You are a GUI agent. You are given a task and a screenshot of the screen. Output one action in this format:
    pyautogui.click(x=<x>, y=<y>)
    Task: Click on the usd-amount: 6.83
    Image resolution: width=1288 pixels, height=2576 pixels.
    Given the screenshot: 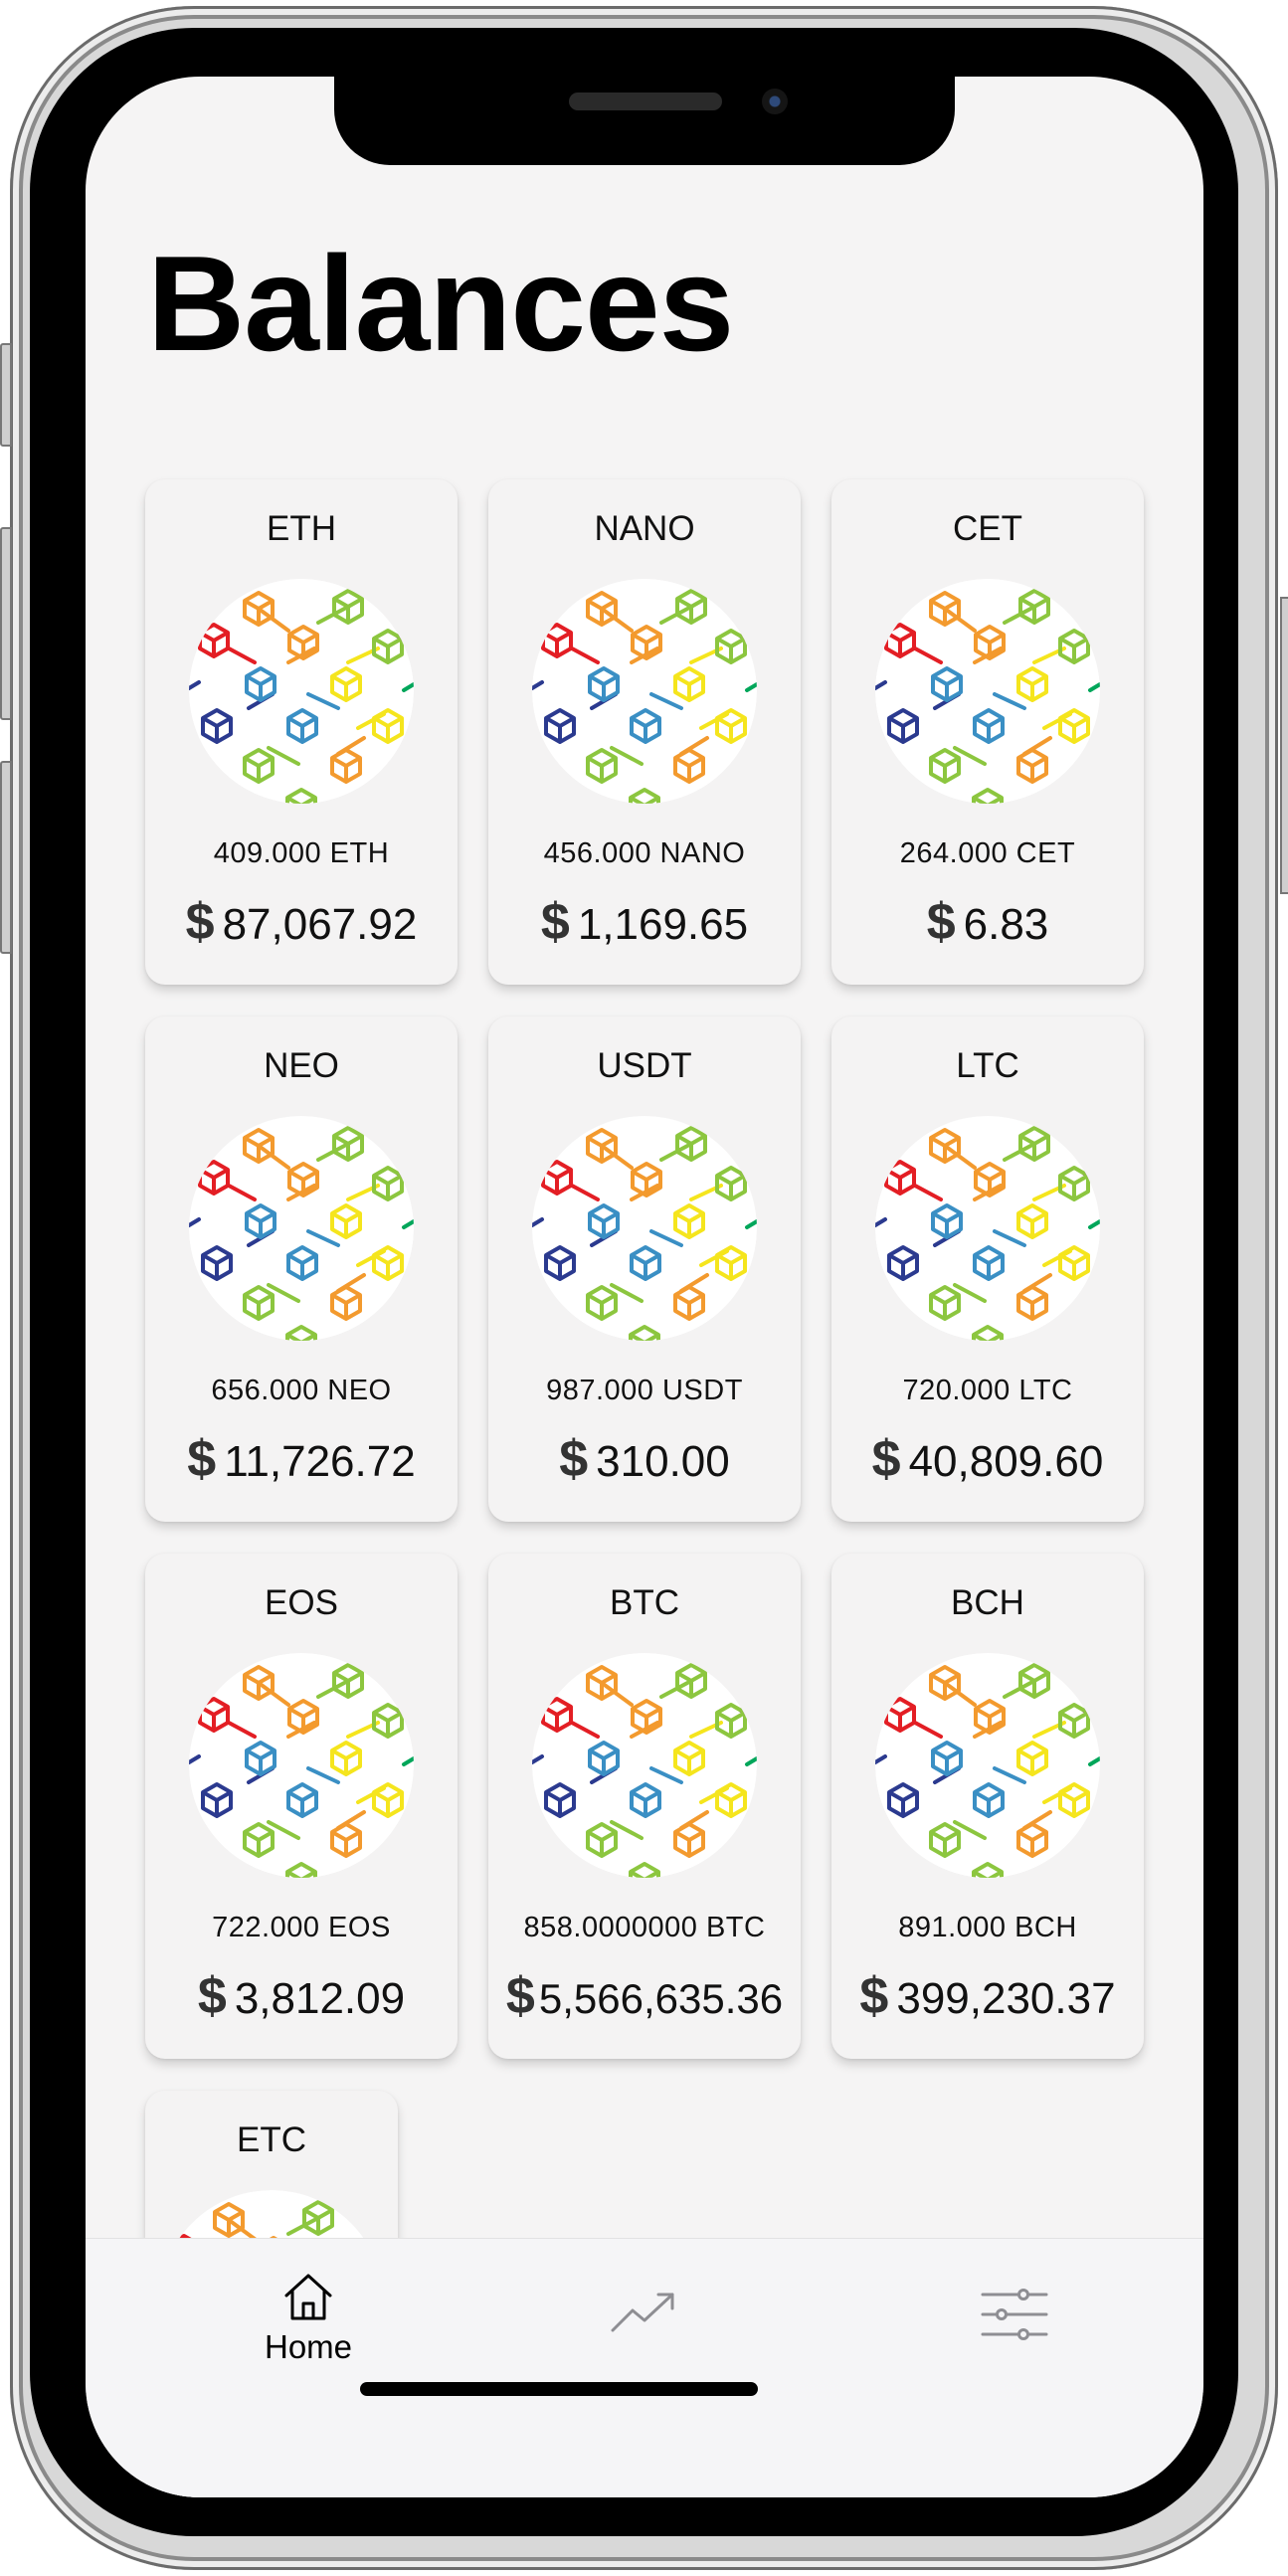 What is the action you would take?
    pyautogui.click(x=1006, y=924)
    